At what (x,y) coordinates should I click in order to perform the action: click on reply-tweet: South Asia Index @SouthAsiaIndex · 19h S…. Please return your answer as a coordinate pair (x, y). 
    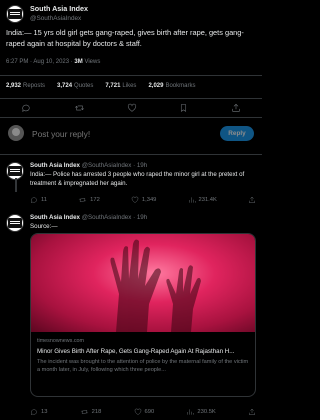
    Looking at the image, I should click on (131, 221).